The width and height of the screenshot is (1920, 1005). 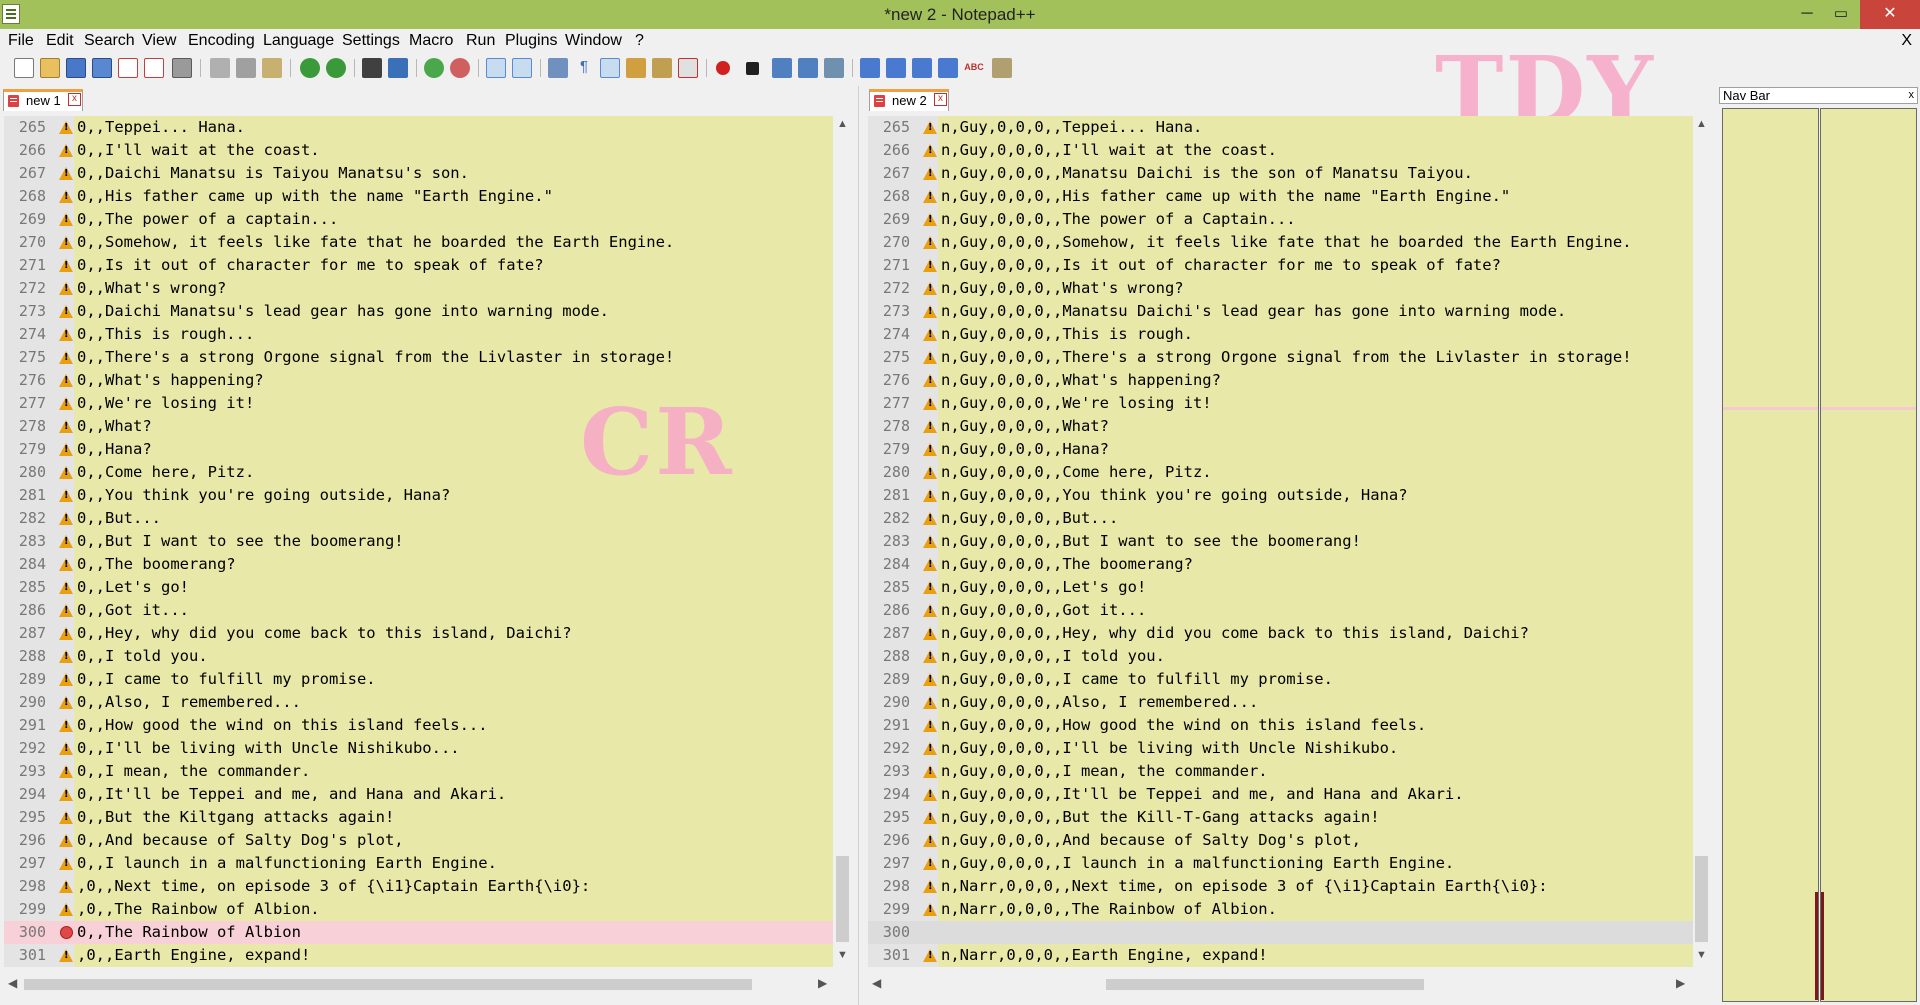 What do you see at coordinates (372, 68) in the screenshot?
I see `find-icon` at bounding box center [372, 68].